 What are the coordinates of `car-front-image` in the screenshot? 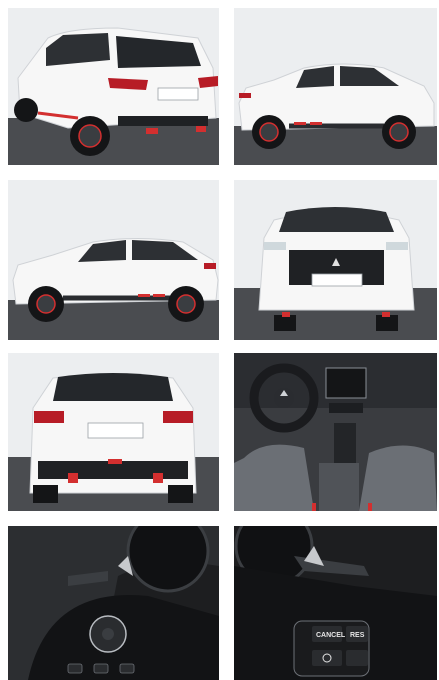 It's located at (335, 260).